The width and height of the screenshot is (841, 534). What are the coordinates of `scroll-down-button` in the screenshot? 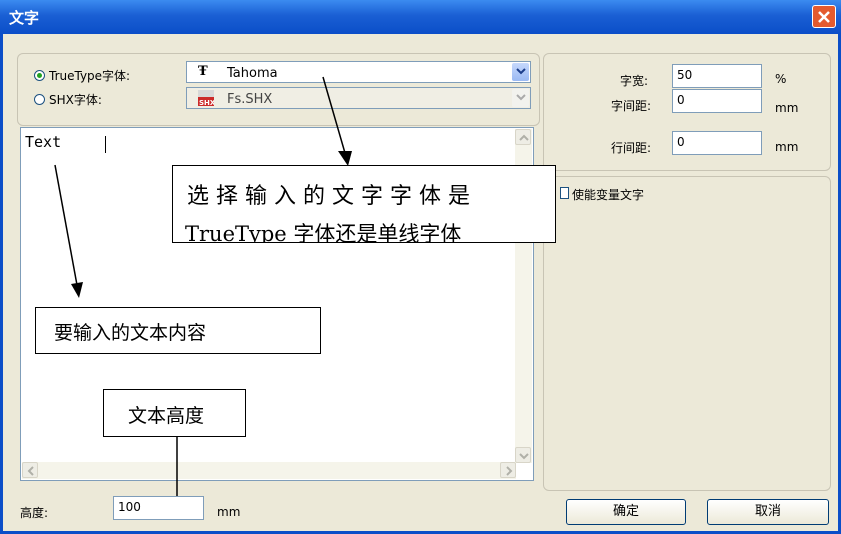 It's located at (523, 455).